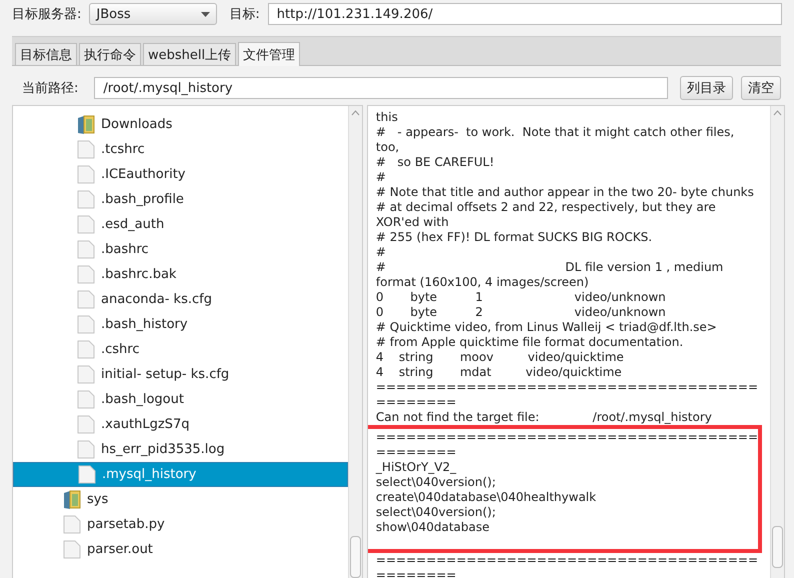 This screenshot has height=578, width=794. I want to click on tree-item: parsetab.py, so click(180, 524).